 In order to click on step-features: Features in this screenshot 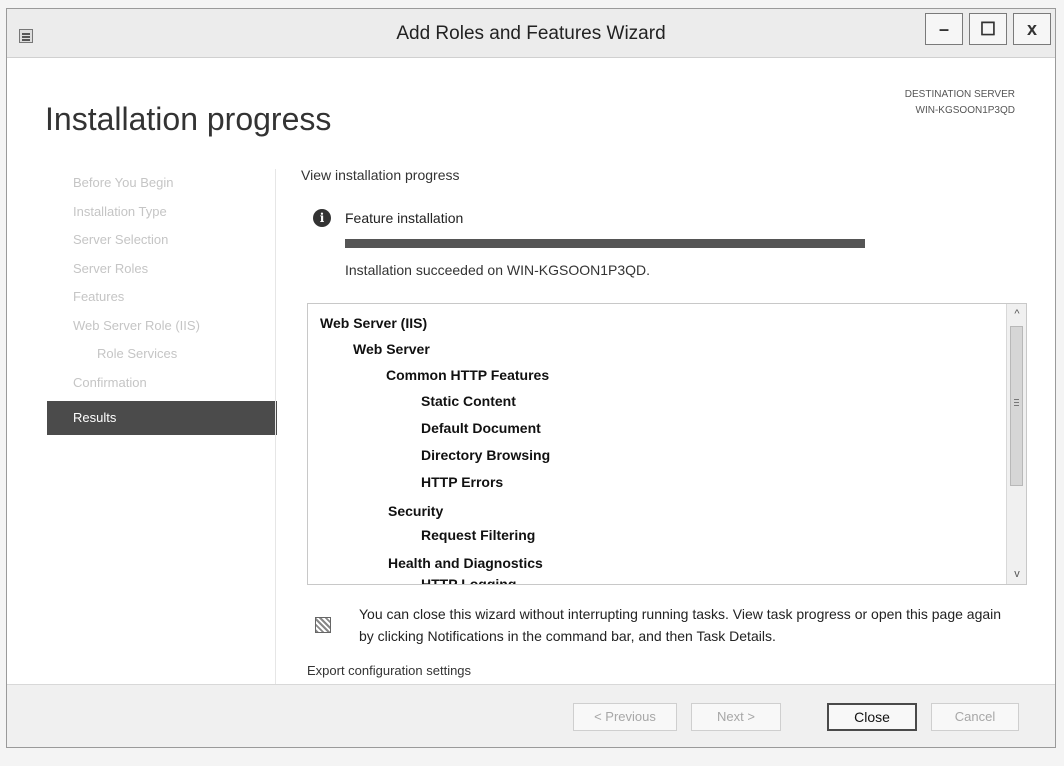, I will do `click(99, 296)`.